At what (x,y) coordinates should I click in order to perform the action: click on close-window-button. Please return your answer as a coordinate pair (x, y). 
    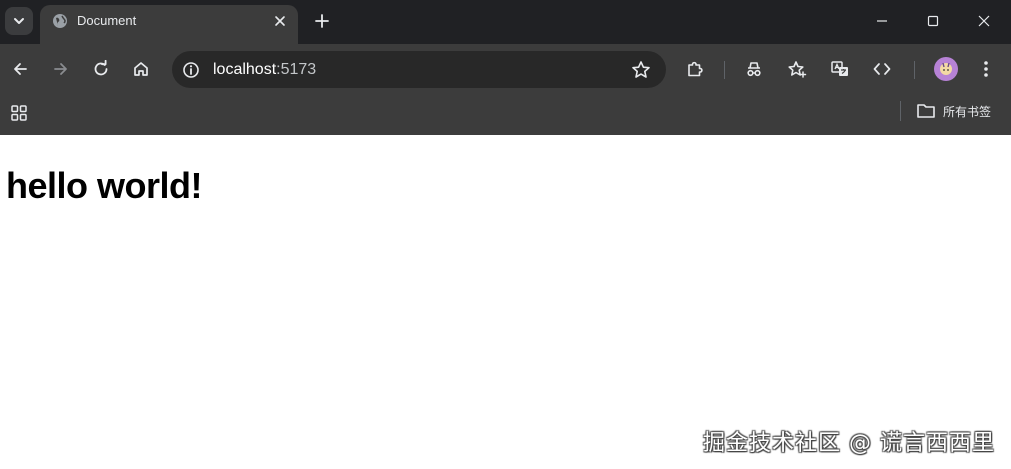
    Looking at the image, I should click on (984, 21).